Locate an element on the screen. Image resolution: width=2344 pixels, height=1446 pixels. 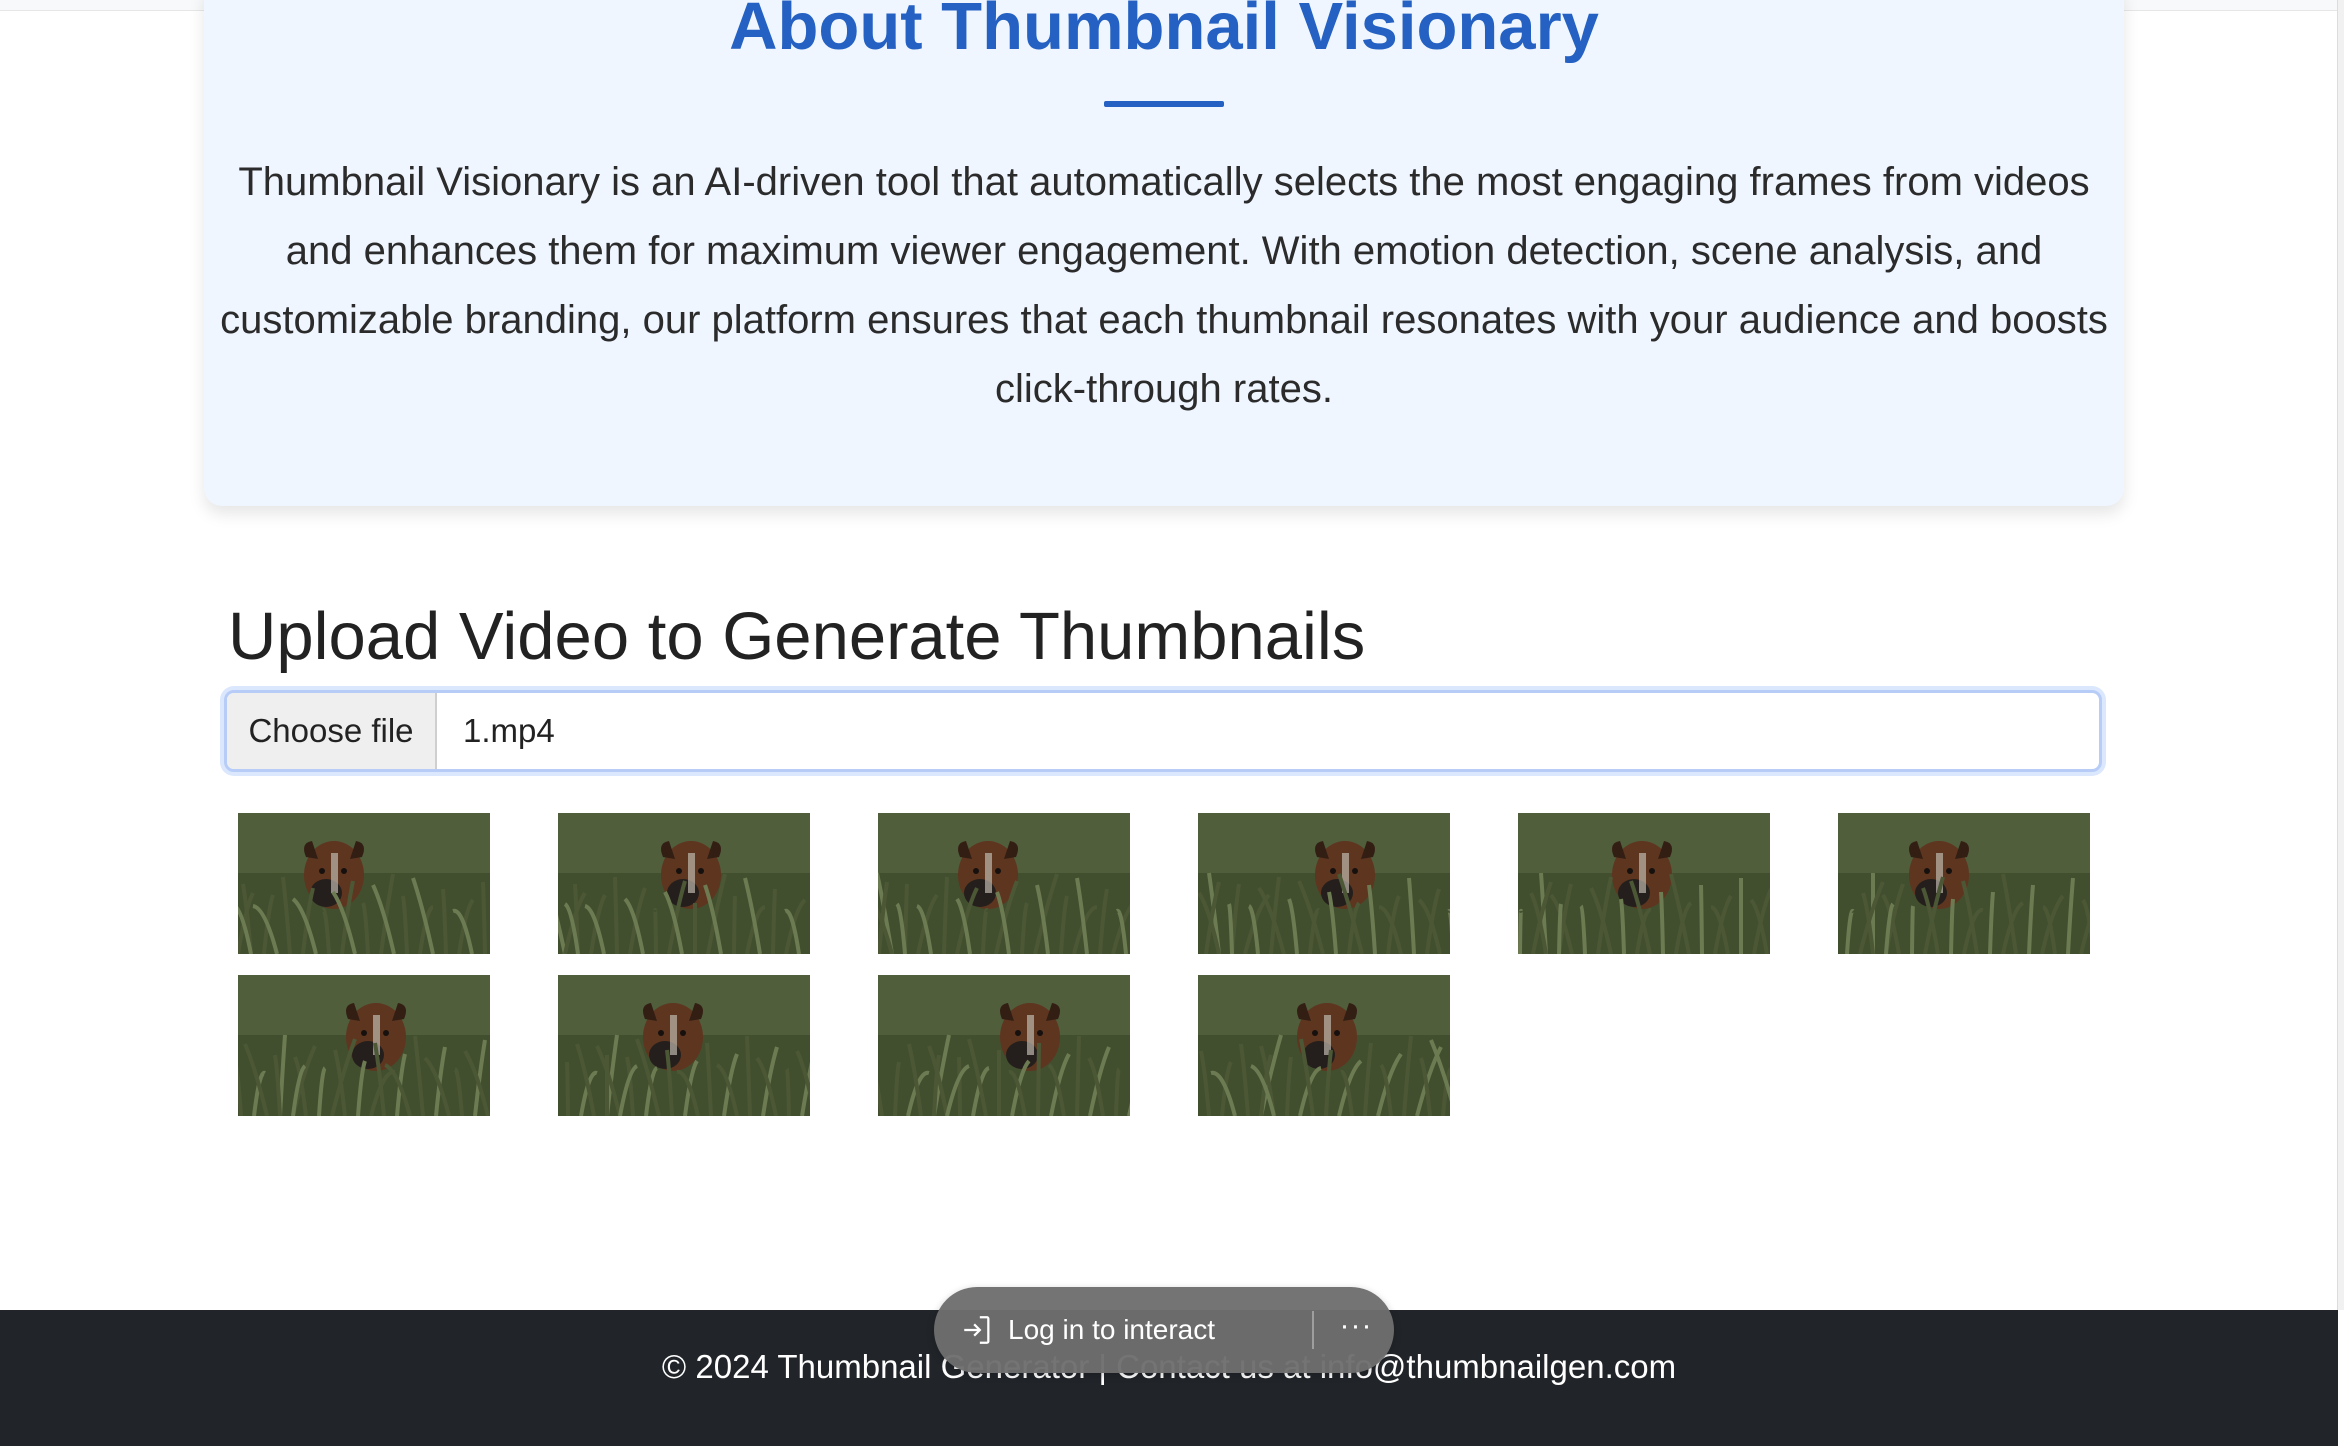
right-scroll-edge is located at coordinates (2340, 655).